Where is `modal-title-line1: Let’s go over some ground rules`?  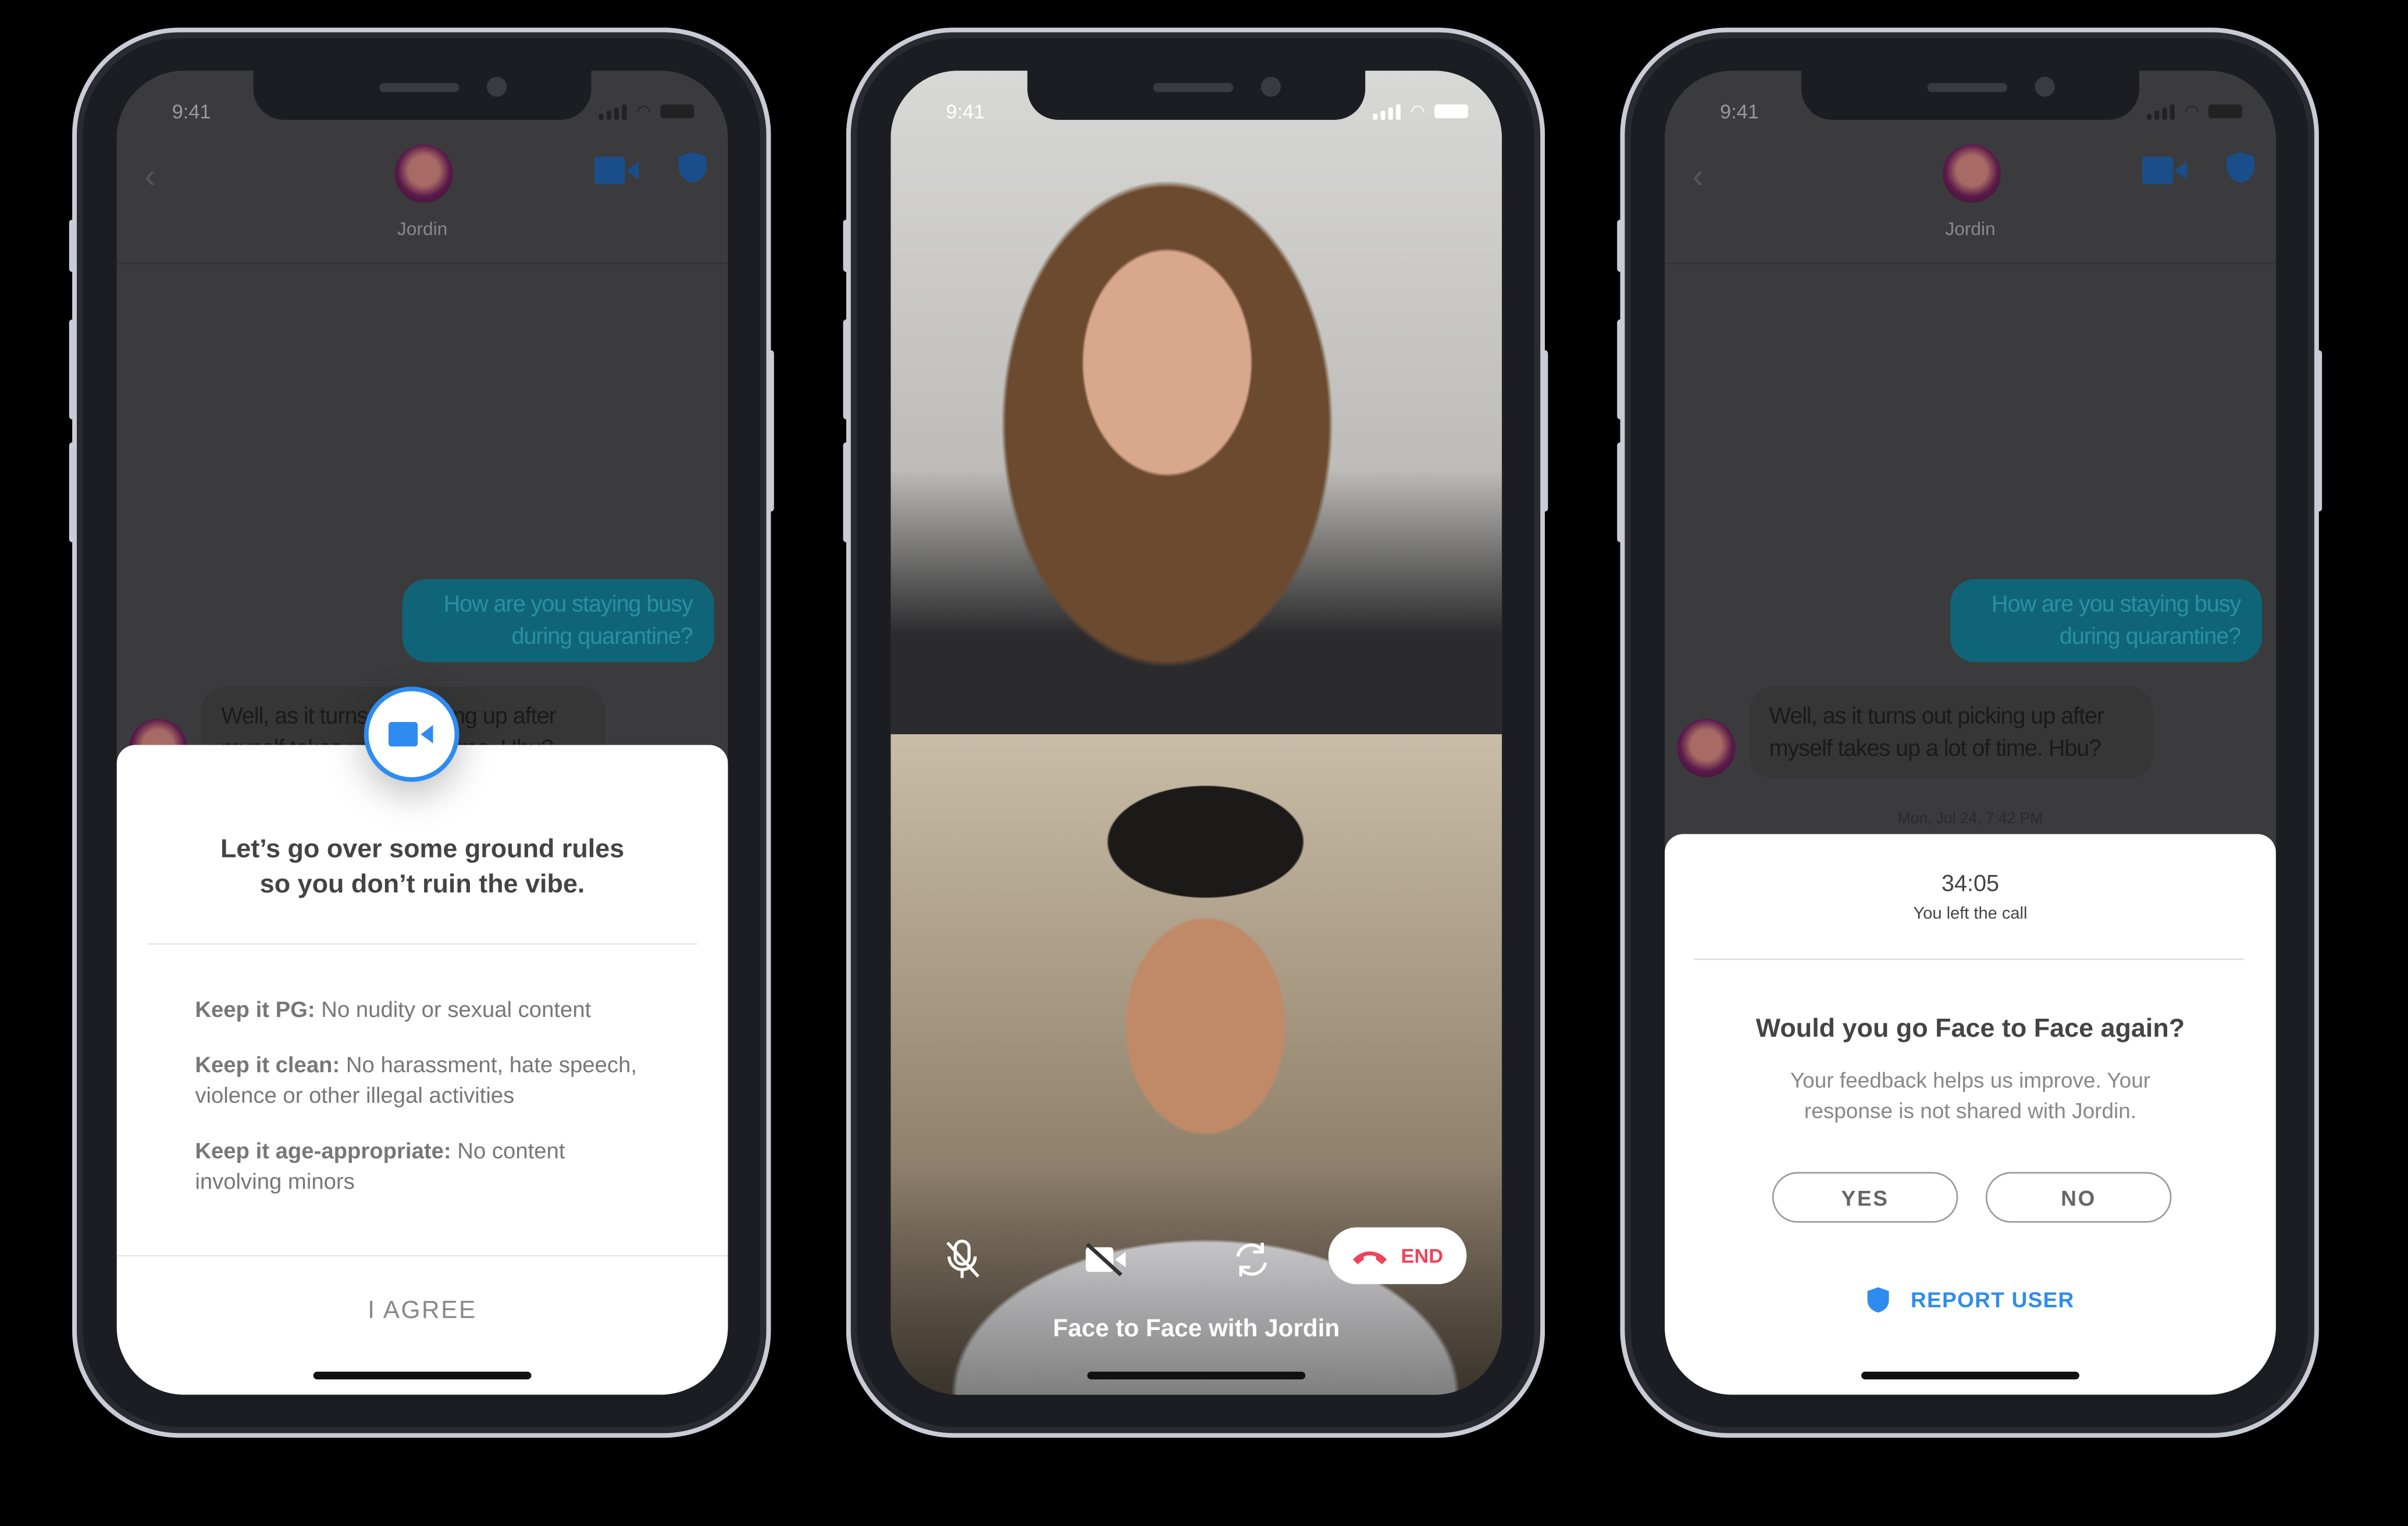
modal-title-line1: Let’s go over some ground rules is located at coordinates (423, 848).